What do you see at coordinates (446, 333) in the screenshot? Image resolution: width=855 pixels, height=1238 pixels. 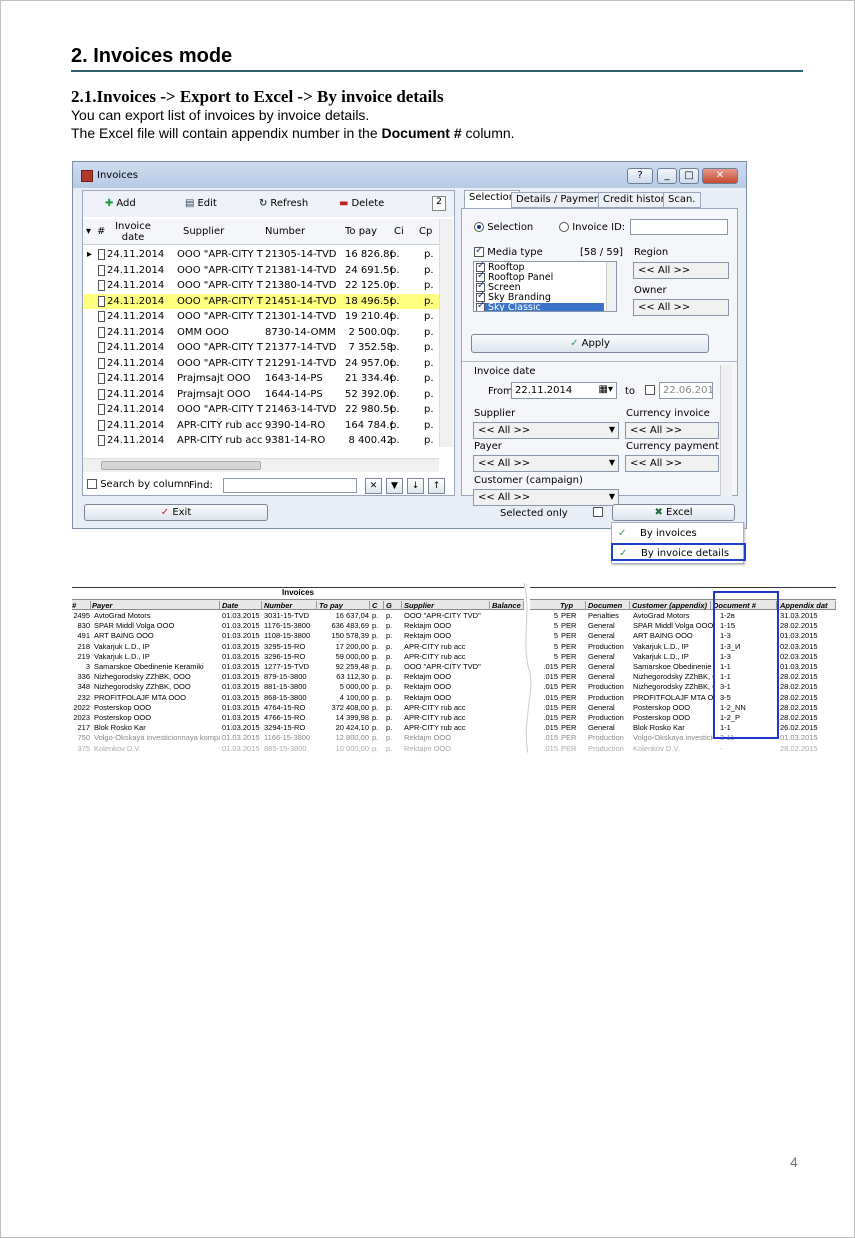 I see `grid-vscroll` at bounding box center [446, 333].